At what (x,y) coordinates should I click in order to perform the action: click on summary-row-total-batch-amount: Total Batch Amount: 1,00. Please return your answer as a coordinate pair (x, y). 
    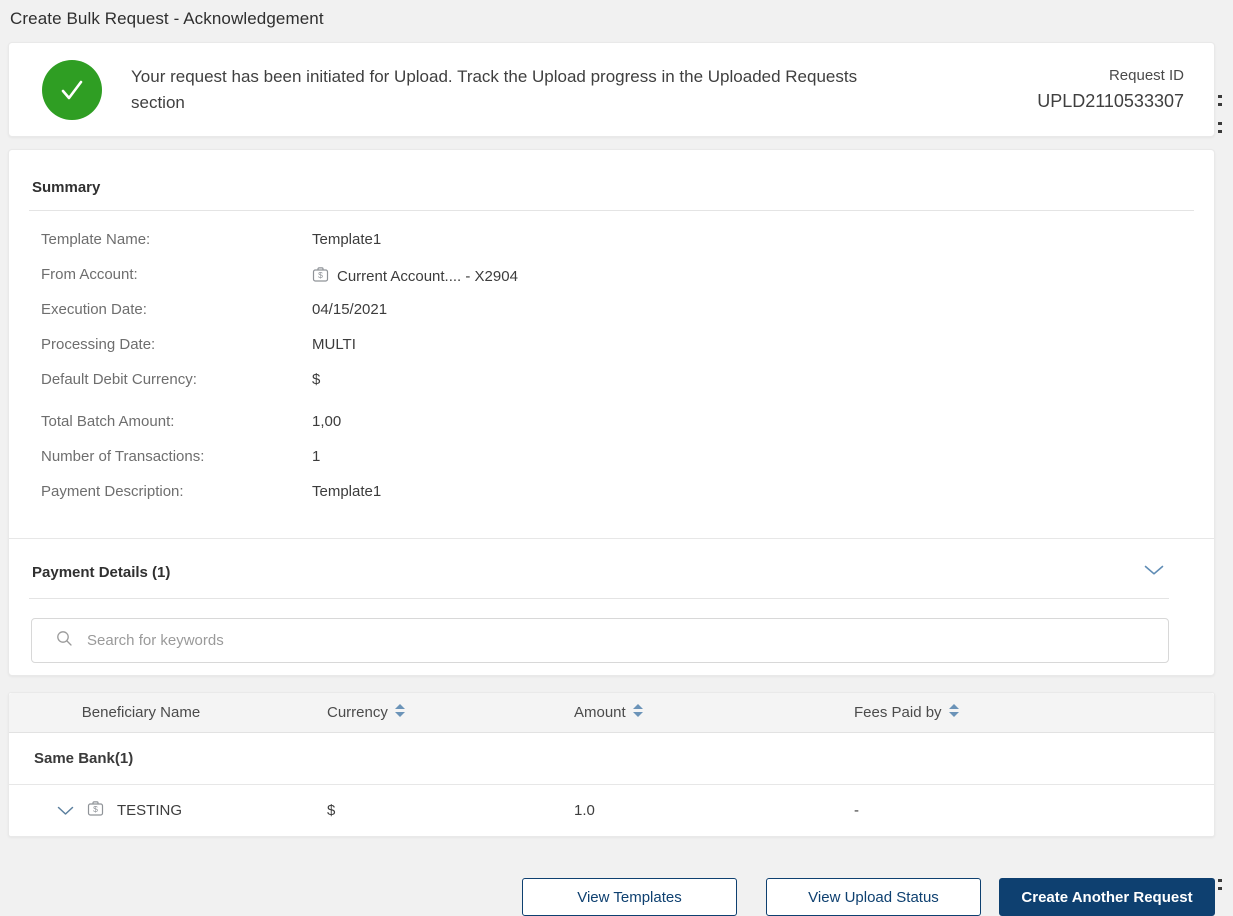
    Looking at the image, I should click on (627, 430).